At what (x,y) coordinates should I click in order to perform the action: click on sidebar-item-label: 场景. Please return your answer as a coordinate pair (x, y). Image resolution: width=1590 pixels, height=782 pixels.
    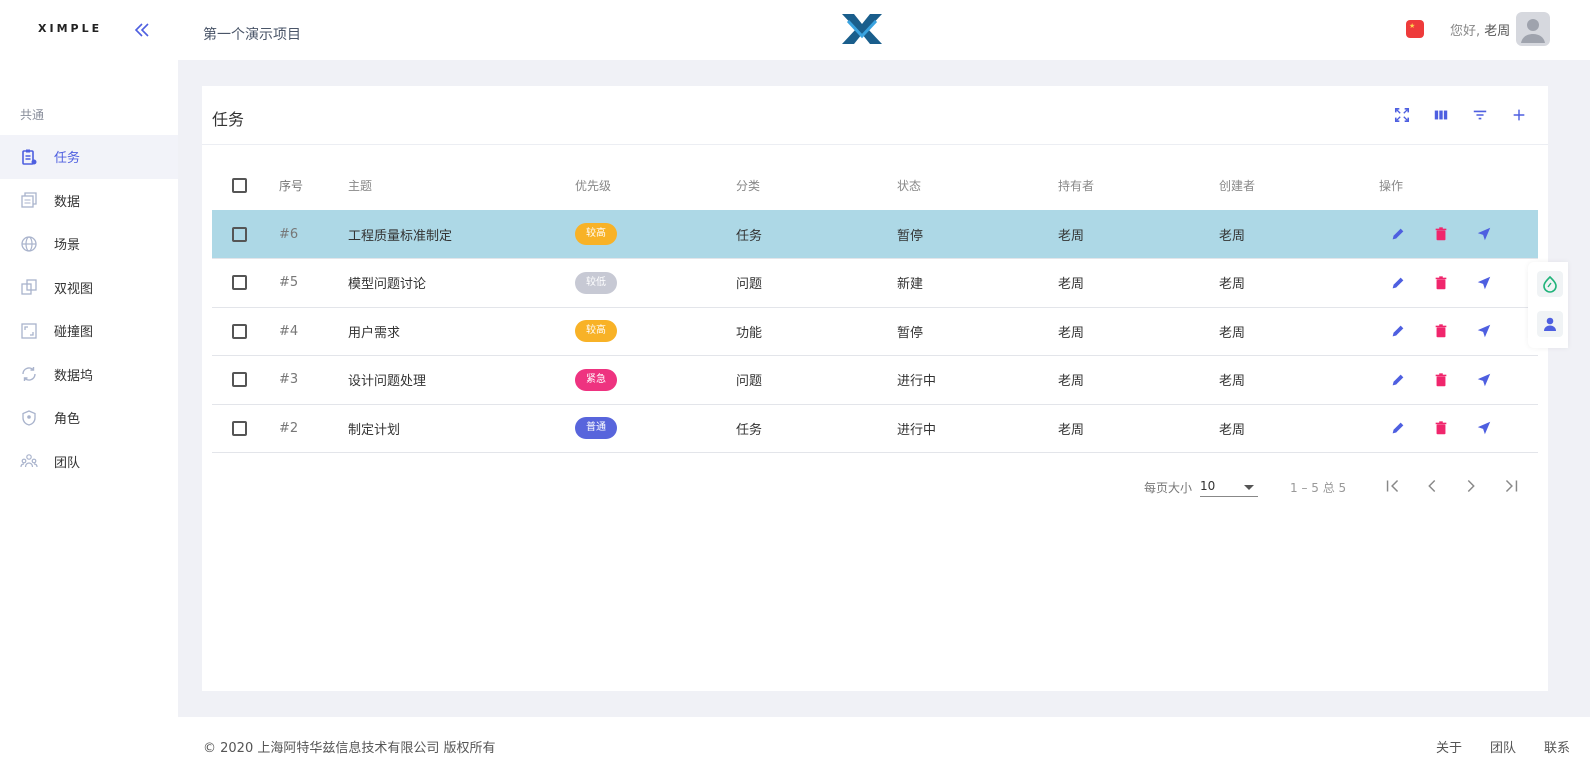
    Looking at the image, I should click on (67, 246).